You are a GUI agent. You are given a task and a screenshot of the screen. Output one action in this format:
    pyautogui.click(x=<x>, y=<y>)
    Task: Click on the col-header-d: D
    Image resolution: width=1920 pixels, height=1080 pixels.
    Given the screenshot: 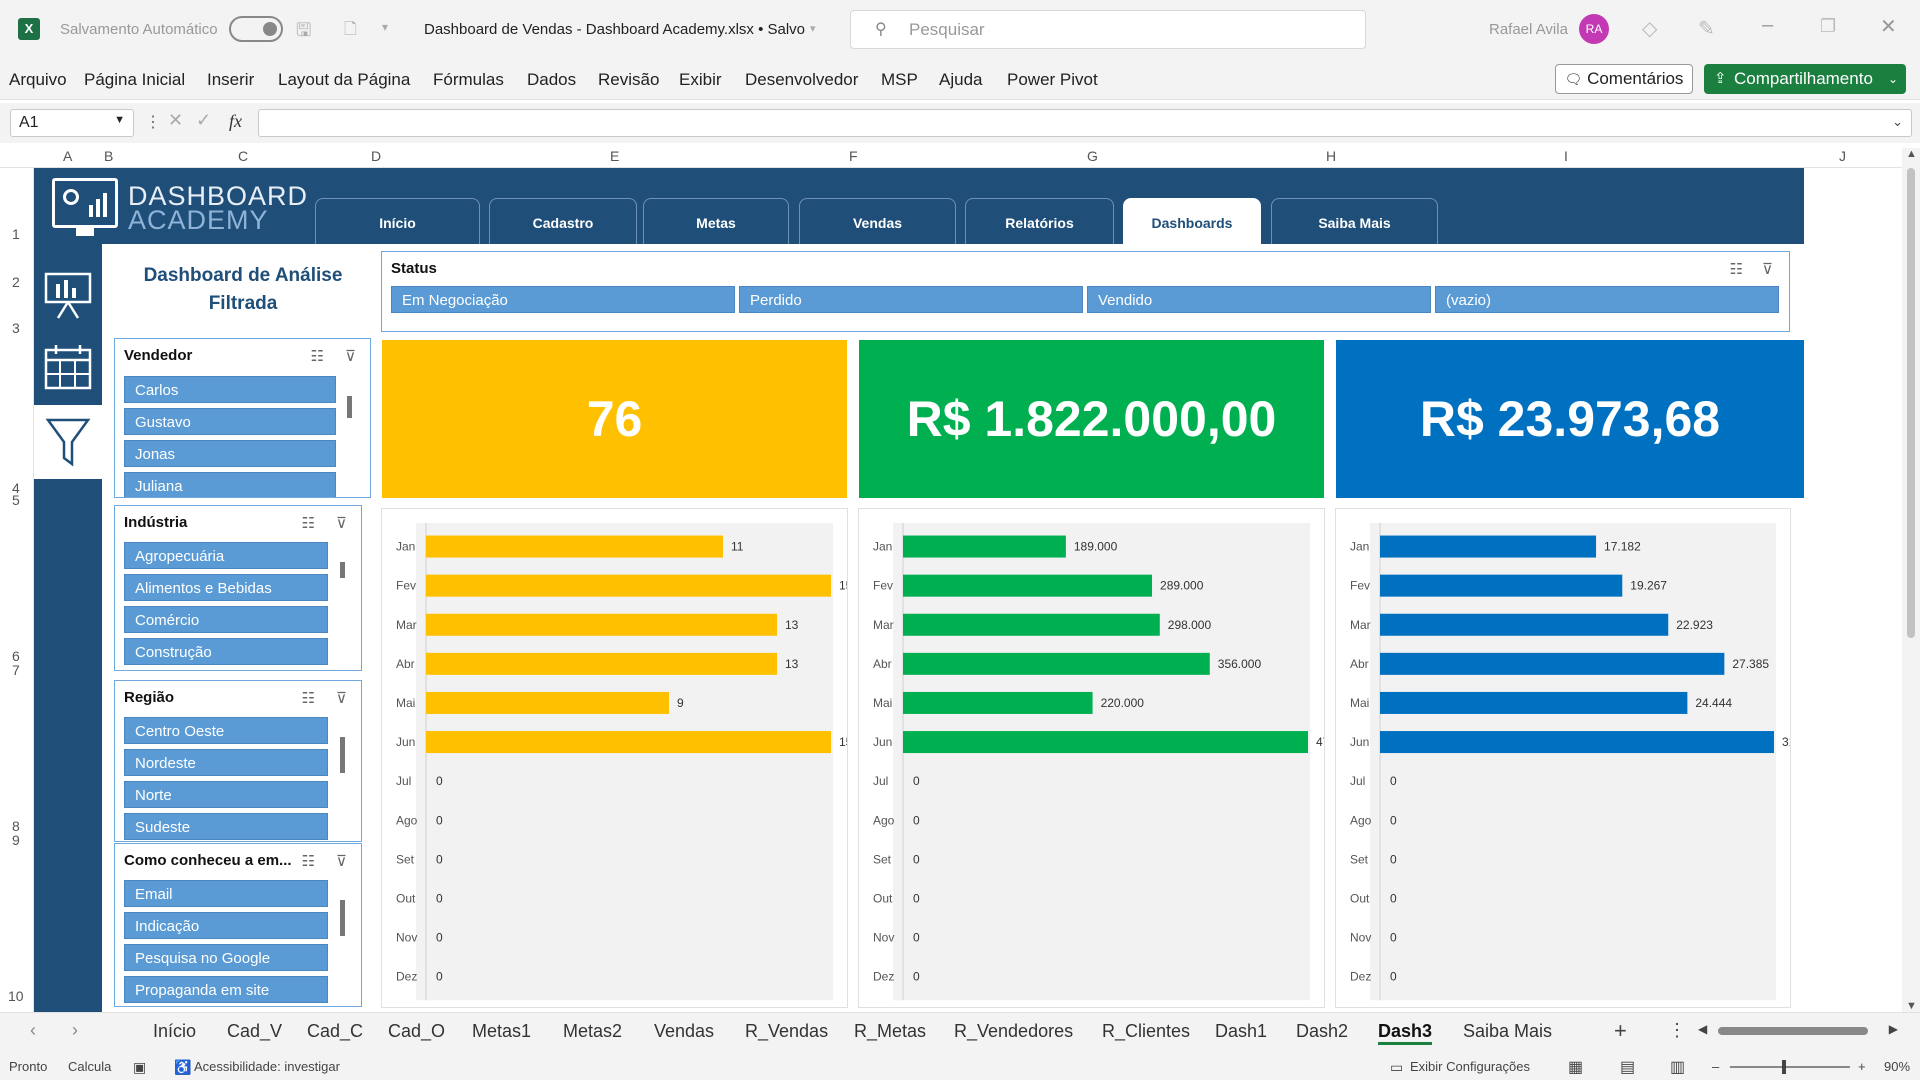 What is the action you would take?
    pyautogui.click(x=376, y=156)
    